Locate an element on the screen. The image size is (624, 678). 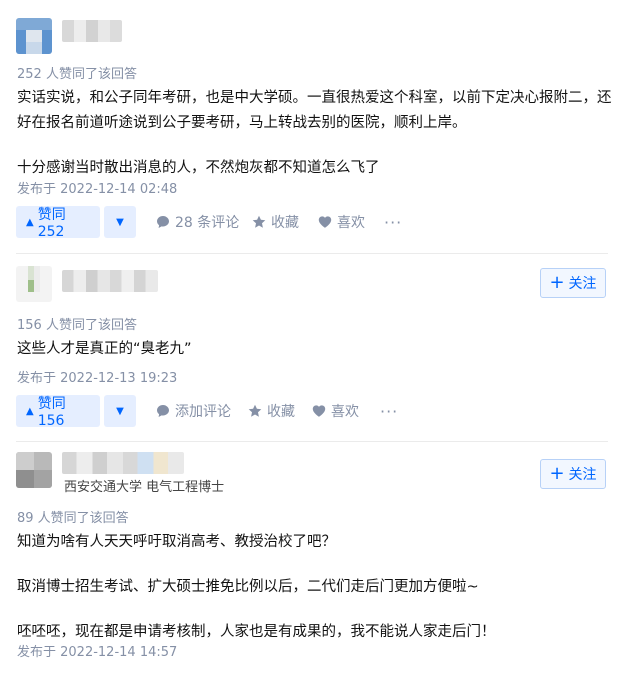
answer-paragraph: 这些人才是真正的“臭老九” is located at coordinates (104, 349).